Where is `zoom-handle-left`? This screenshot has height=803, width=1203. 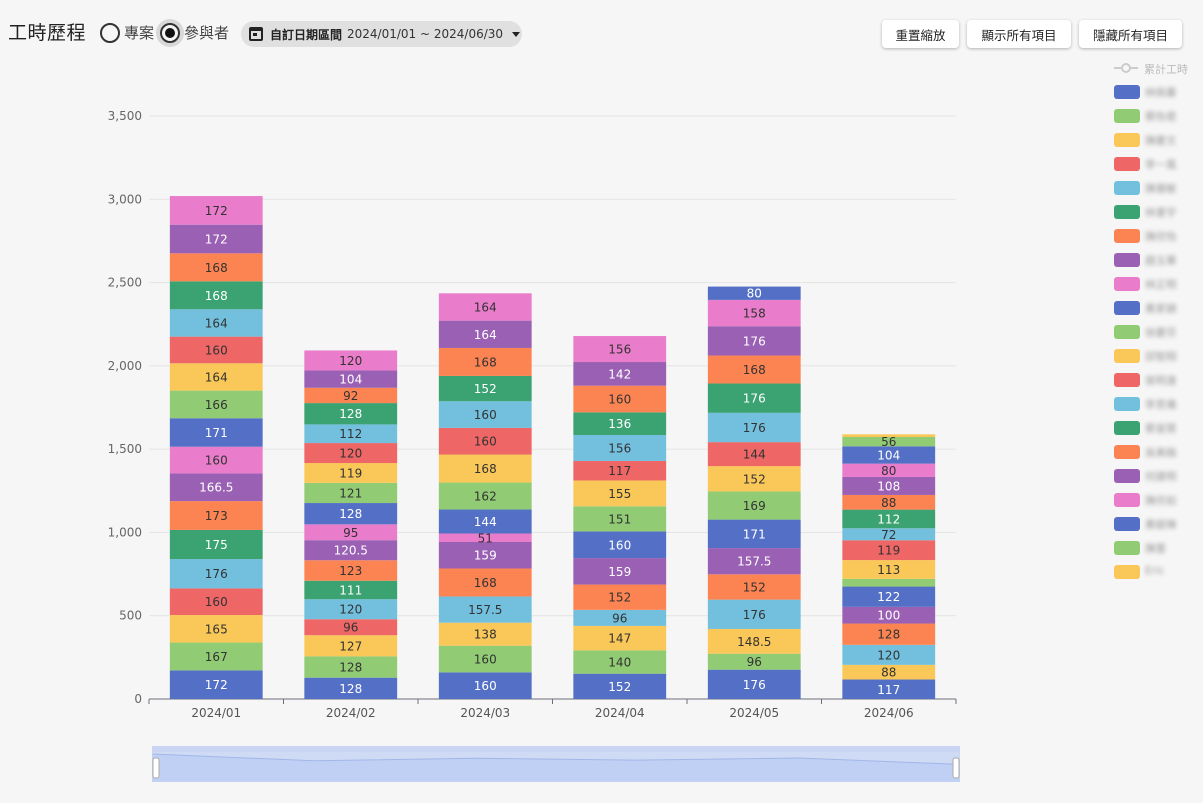
zoom-handle-left is located at coordinates (156, 768).